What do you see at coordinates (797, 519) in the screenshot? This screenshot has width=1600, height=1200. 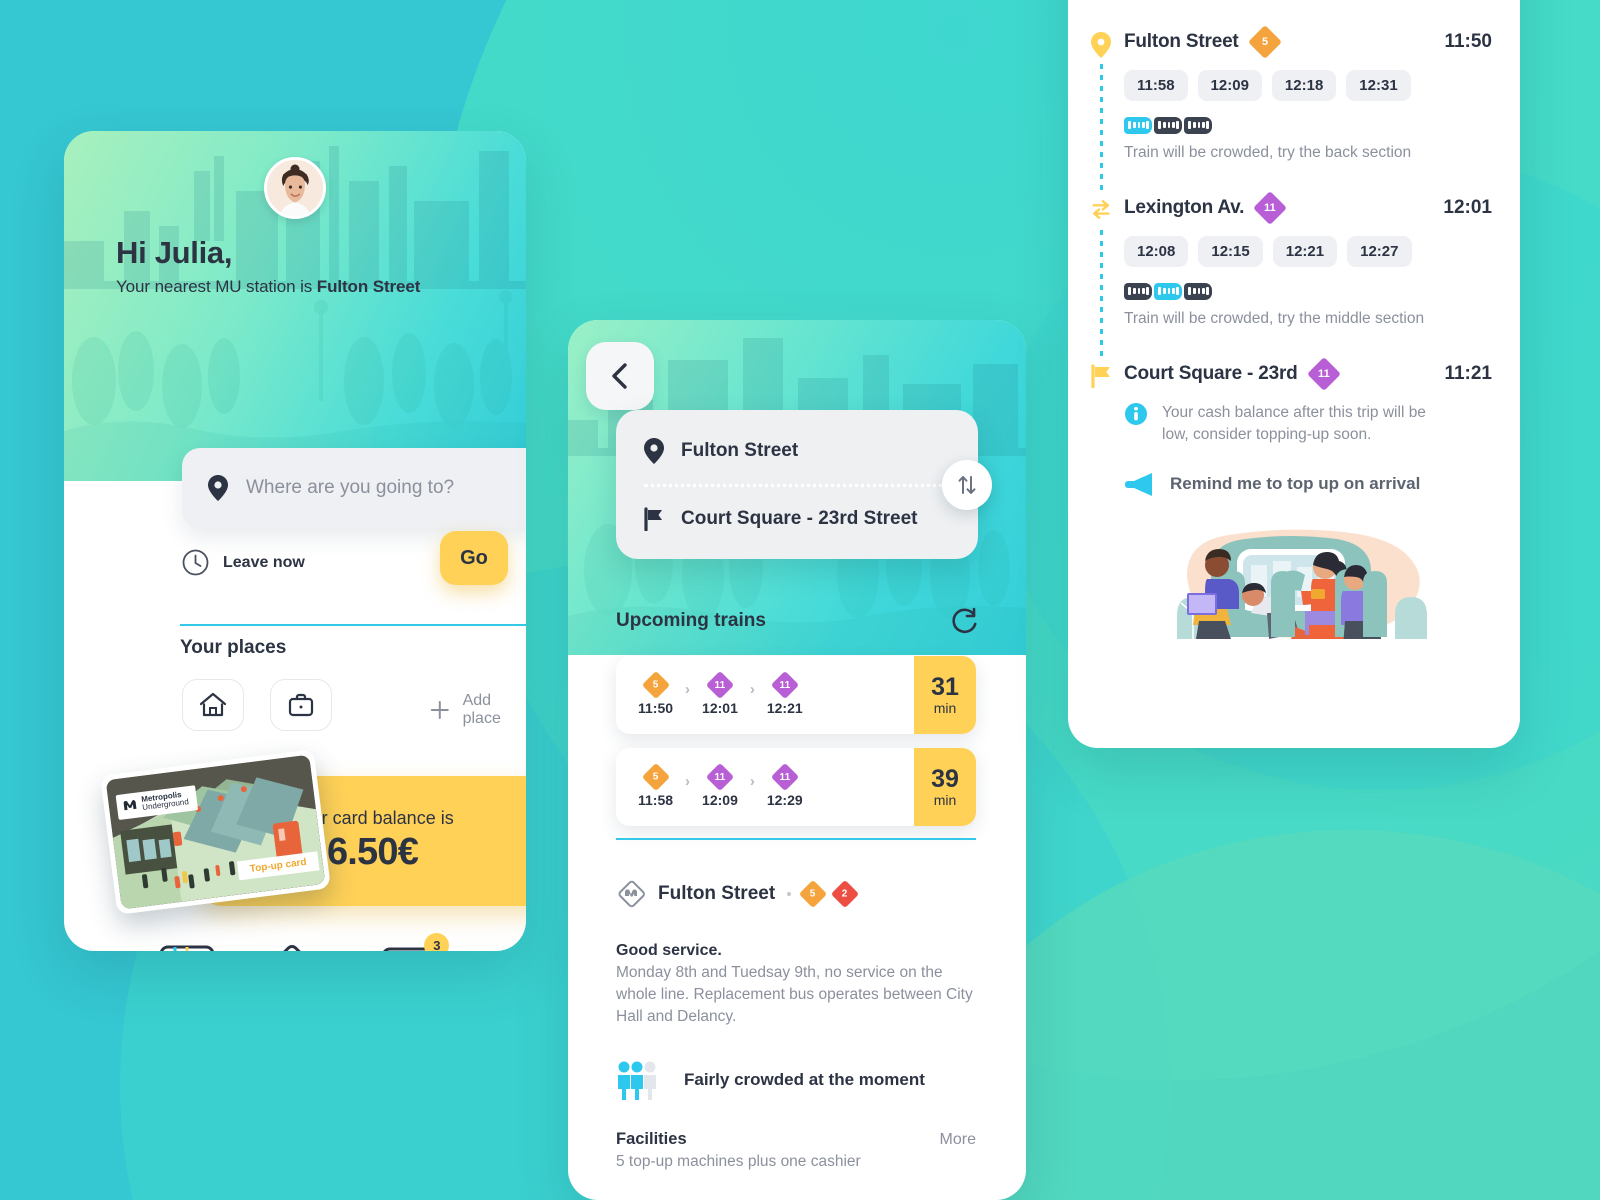 I see `destination-row: Court Square - 23rd Street` at bounding box center [797, 519].